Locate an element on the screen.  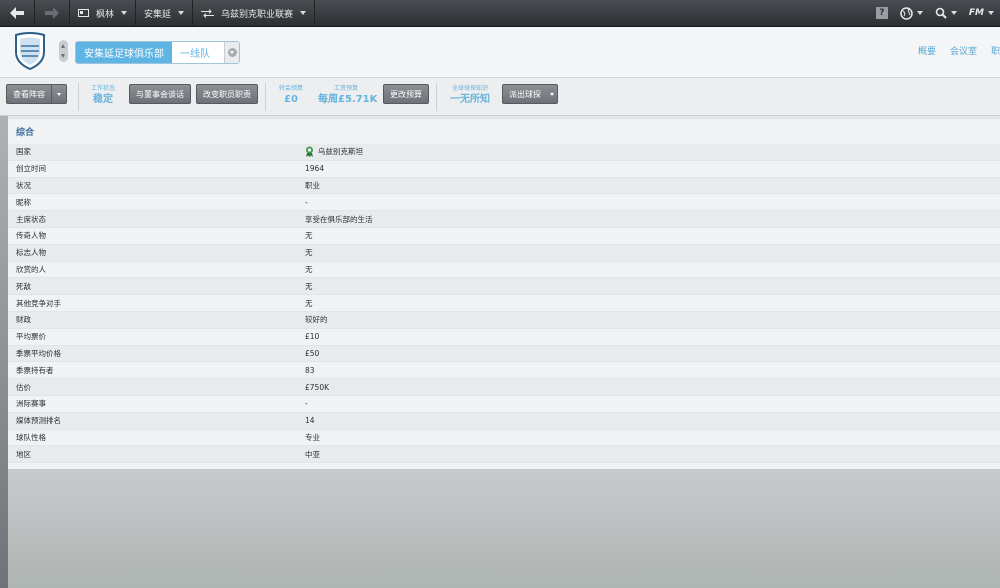
change-staff-duties-button: 改变职员职责 is located at coordinates (227, 94).